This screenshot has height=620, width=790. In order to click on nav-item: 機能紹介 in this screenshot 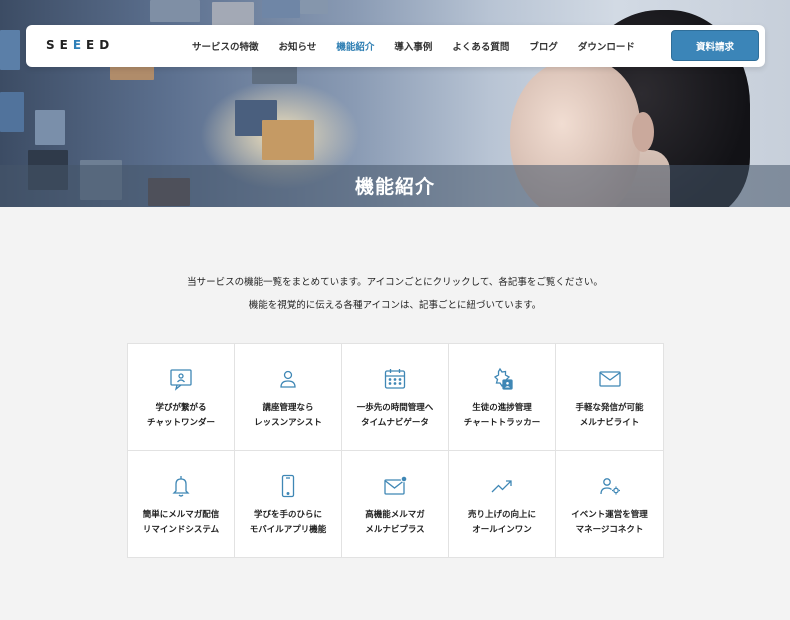, I will do `click(355, 46)`.